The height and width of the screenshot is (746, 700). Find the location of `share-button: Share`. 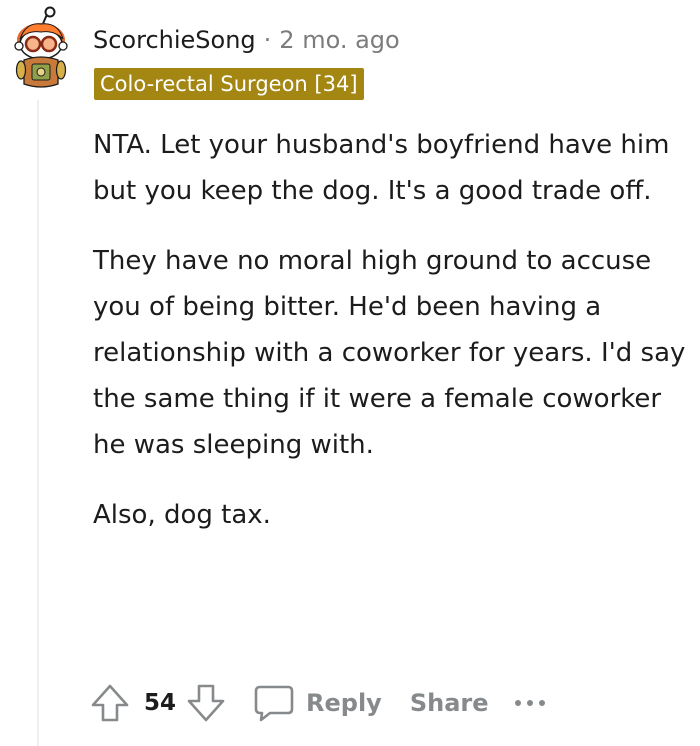

share-button: Share is located at coordinates (449, 703).